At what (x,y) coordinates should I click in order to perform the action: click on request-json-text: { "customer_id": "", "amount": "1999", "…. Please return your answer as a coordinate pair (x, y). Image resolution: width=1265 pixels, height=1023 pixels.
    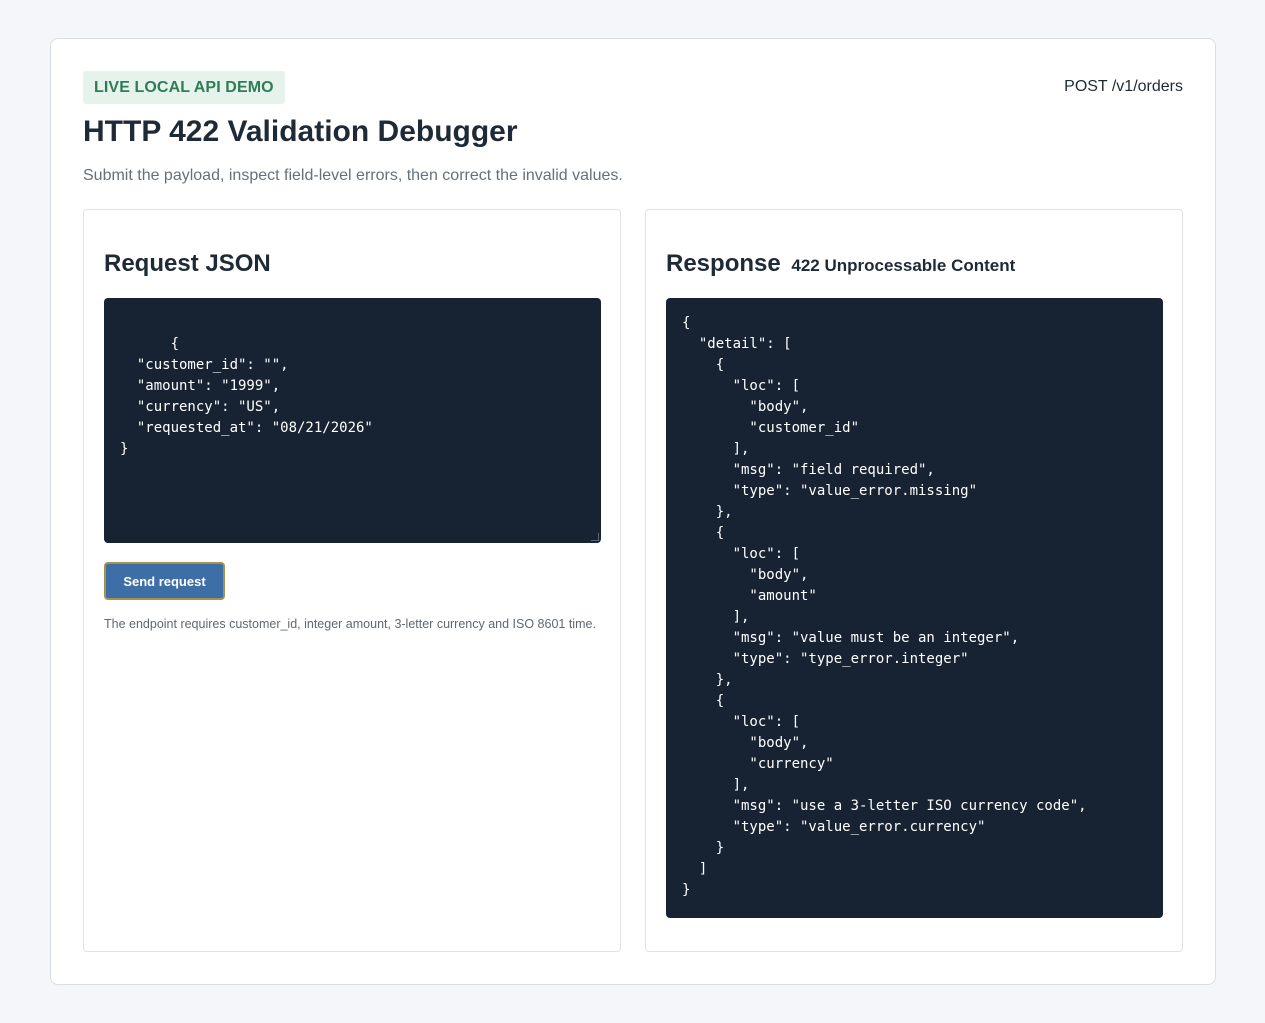
    Looking at the image, I should click on (246, 396).